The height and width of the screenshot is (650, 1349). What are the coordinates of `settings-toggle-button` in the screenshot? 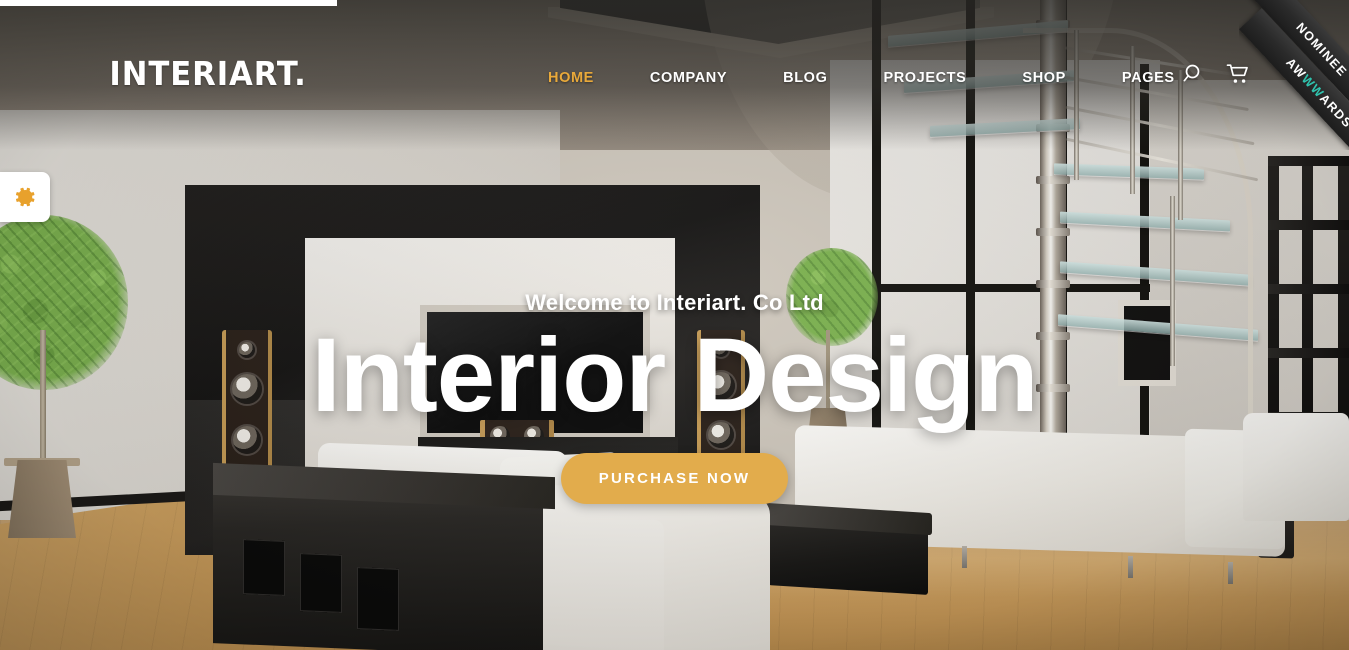 It's located at (25, 197).